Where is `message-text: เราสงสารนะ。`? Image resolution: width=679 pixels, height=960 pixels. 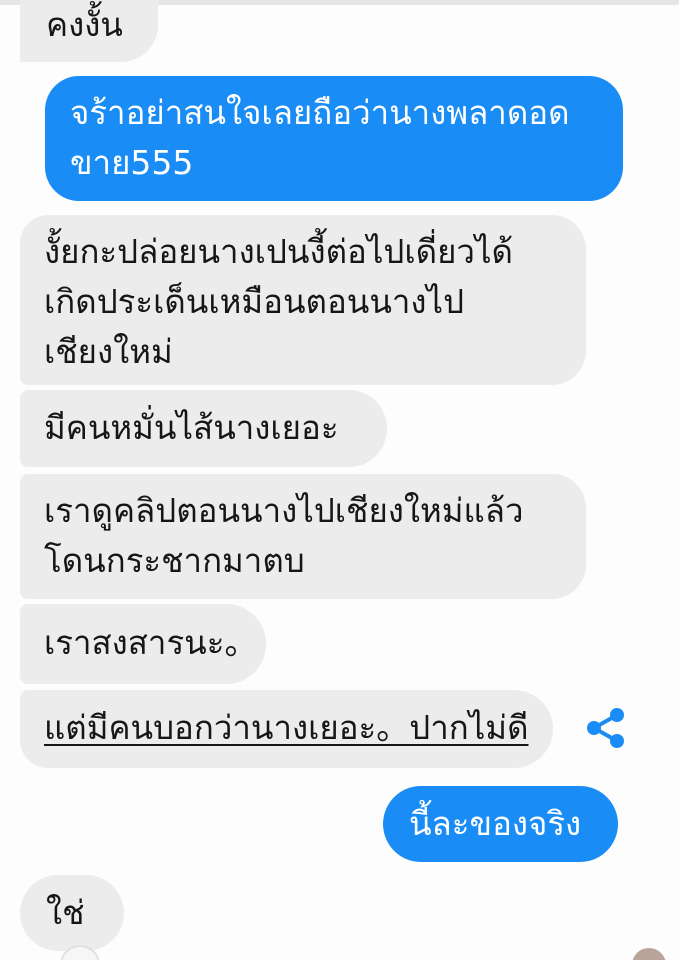
message-text: เราสงสารนะ。 is located at coordinates (151, 642).